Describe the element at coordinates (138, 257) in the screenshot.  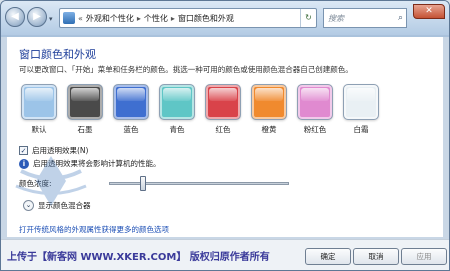
I see `upload-banner: 上传于【新客网 WWW.XKER.COM】 版权归原作者所有` at that location.